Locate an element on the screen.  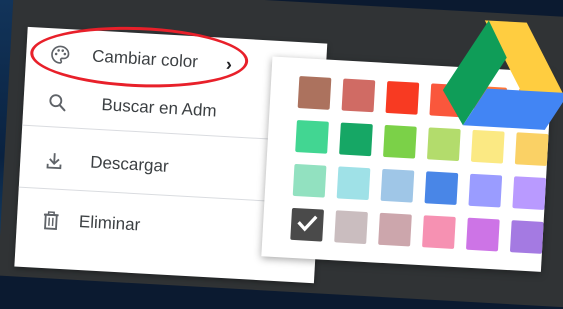
trash-icon is located at coordinates (50, 220).